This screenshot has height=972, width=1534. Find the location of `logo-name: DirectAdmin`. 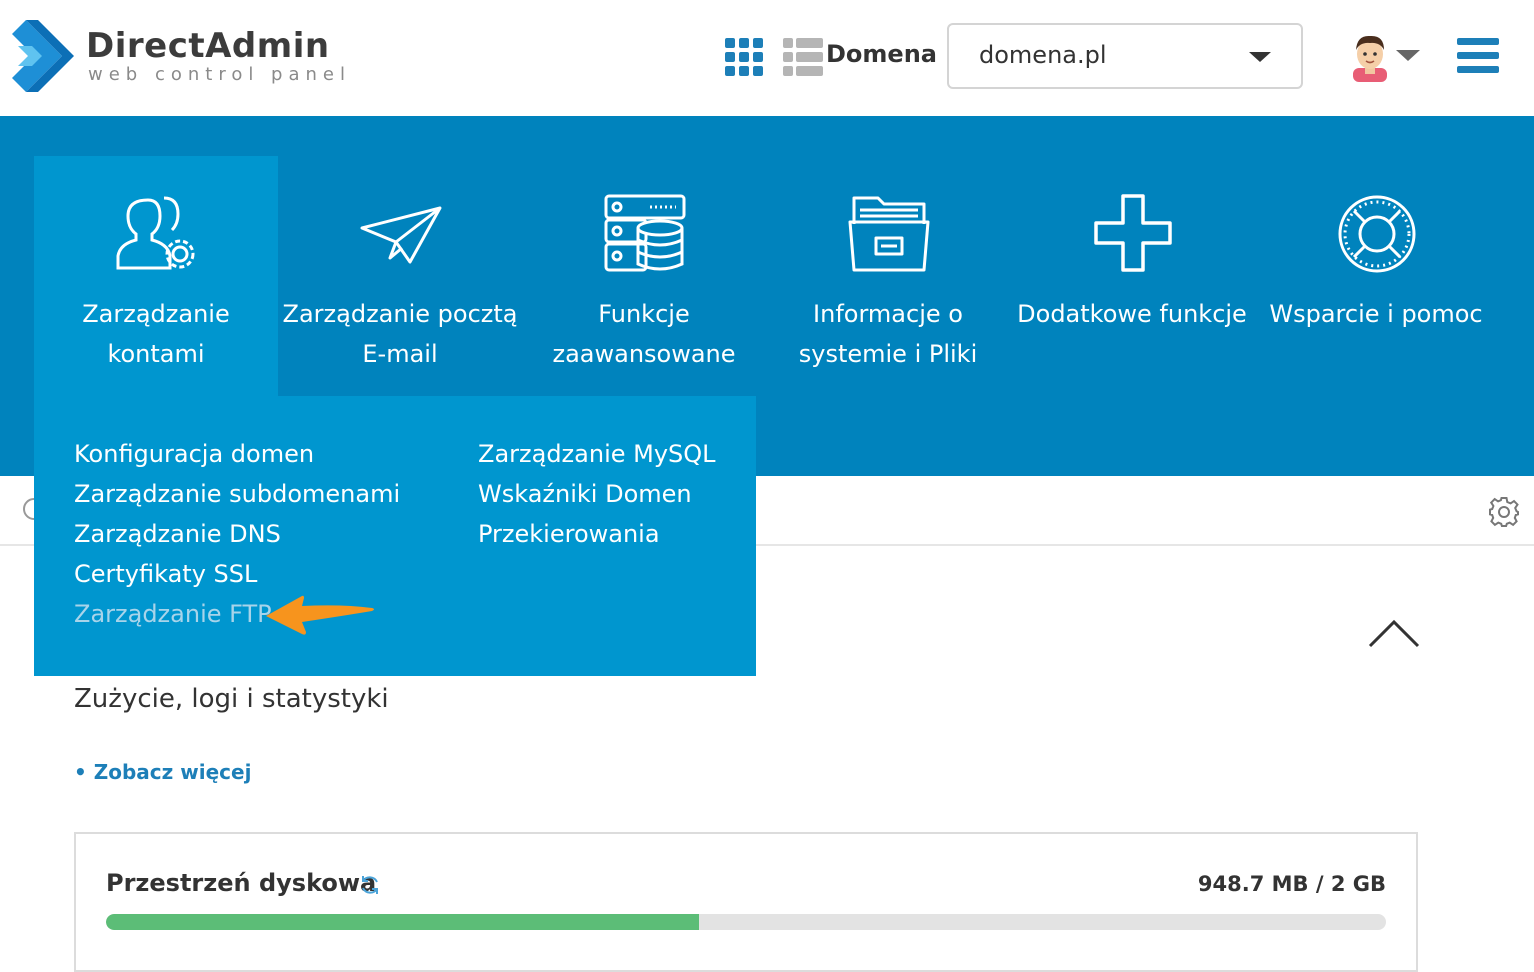

logo-name: DirectAdmin is located at coordinates (208, 46).